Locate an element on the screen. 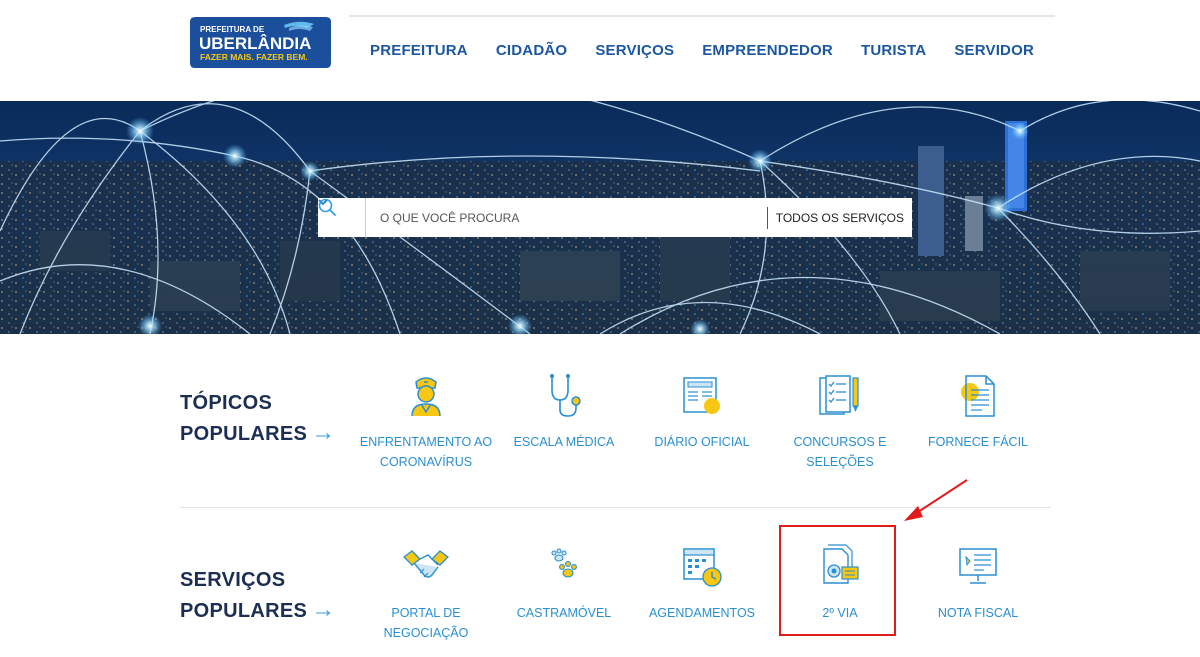  stethoscope-icon is located at coordinates (565, 395).